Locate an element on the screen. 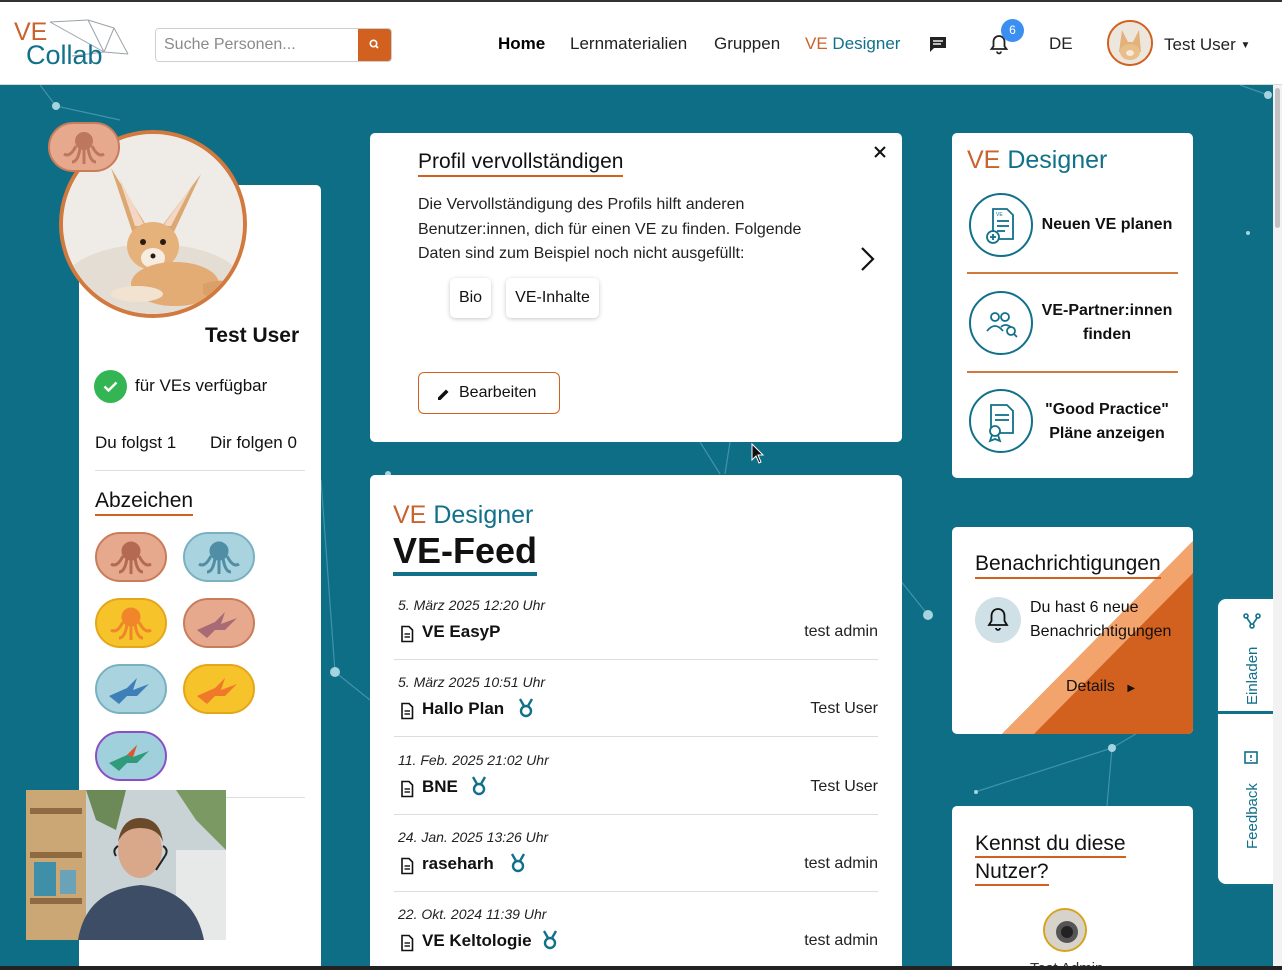  feed-item-title: raseharh is located at coordinates (458, 864).